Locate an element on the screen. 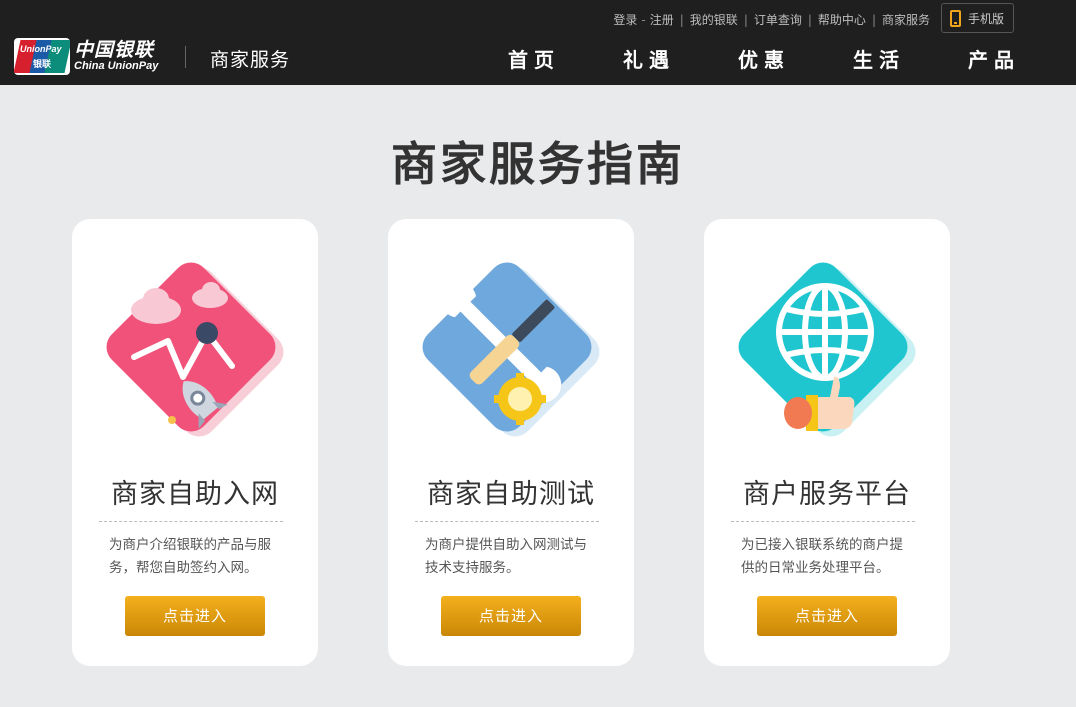 The image size is (1076, 707). card-description: 为已接入银联系统的商户提供的日常业务处理平台。 is located at coordinates (822, 556).